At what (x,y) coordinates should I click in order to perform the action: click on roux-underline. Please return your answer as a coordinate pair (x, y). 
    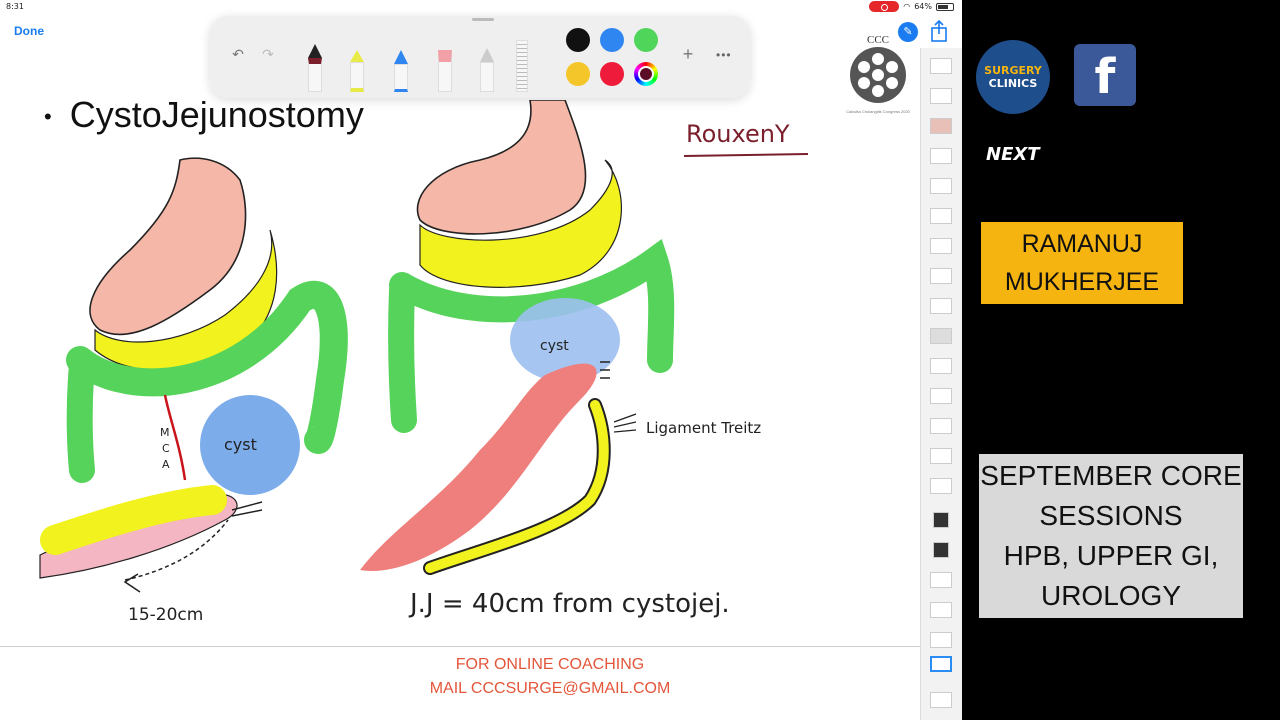
    Looking at the image, I should click on (746, 155).